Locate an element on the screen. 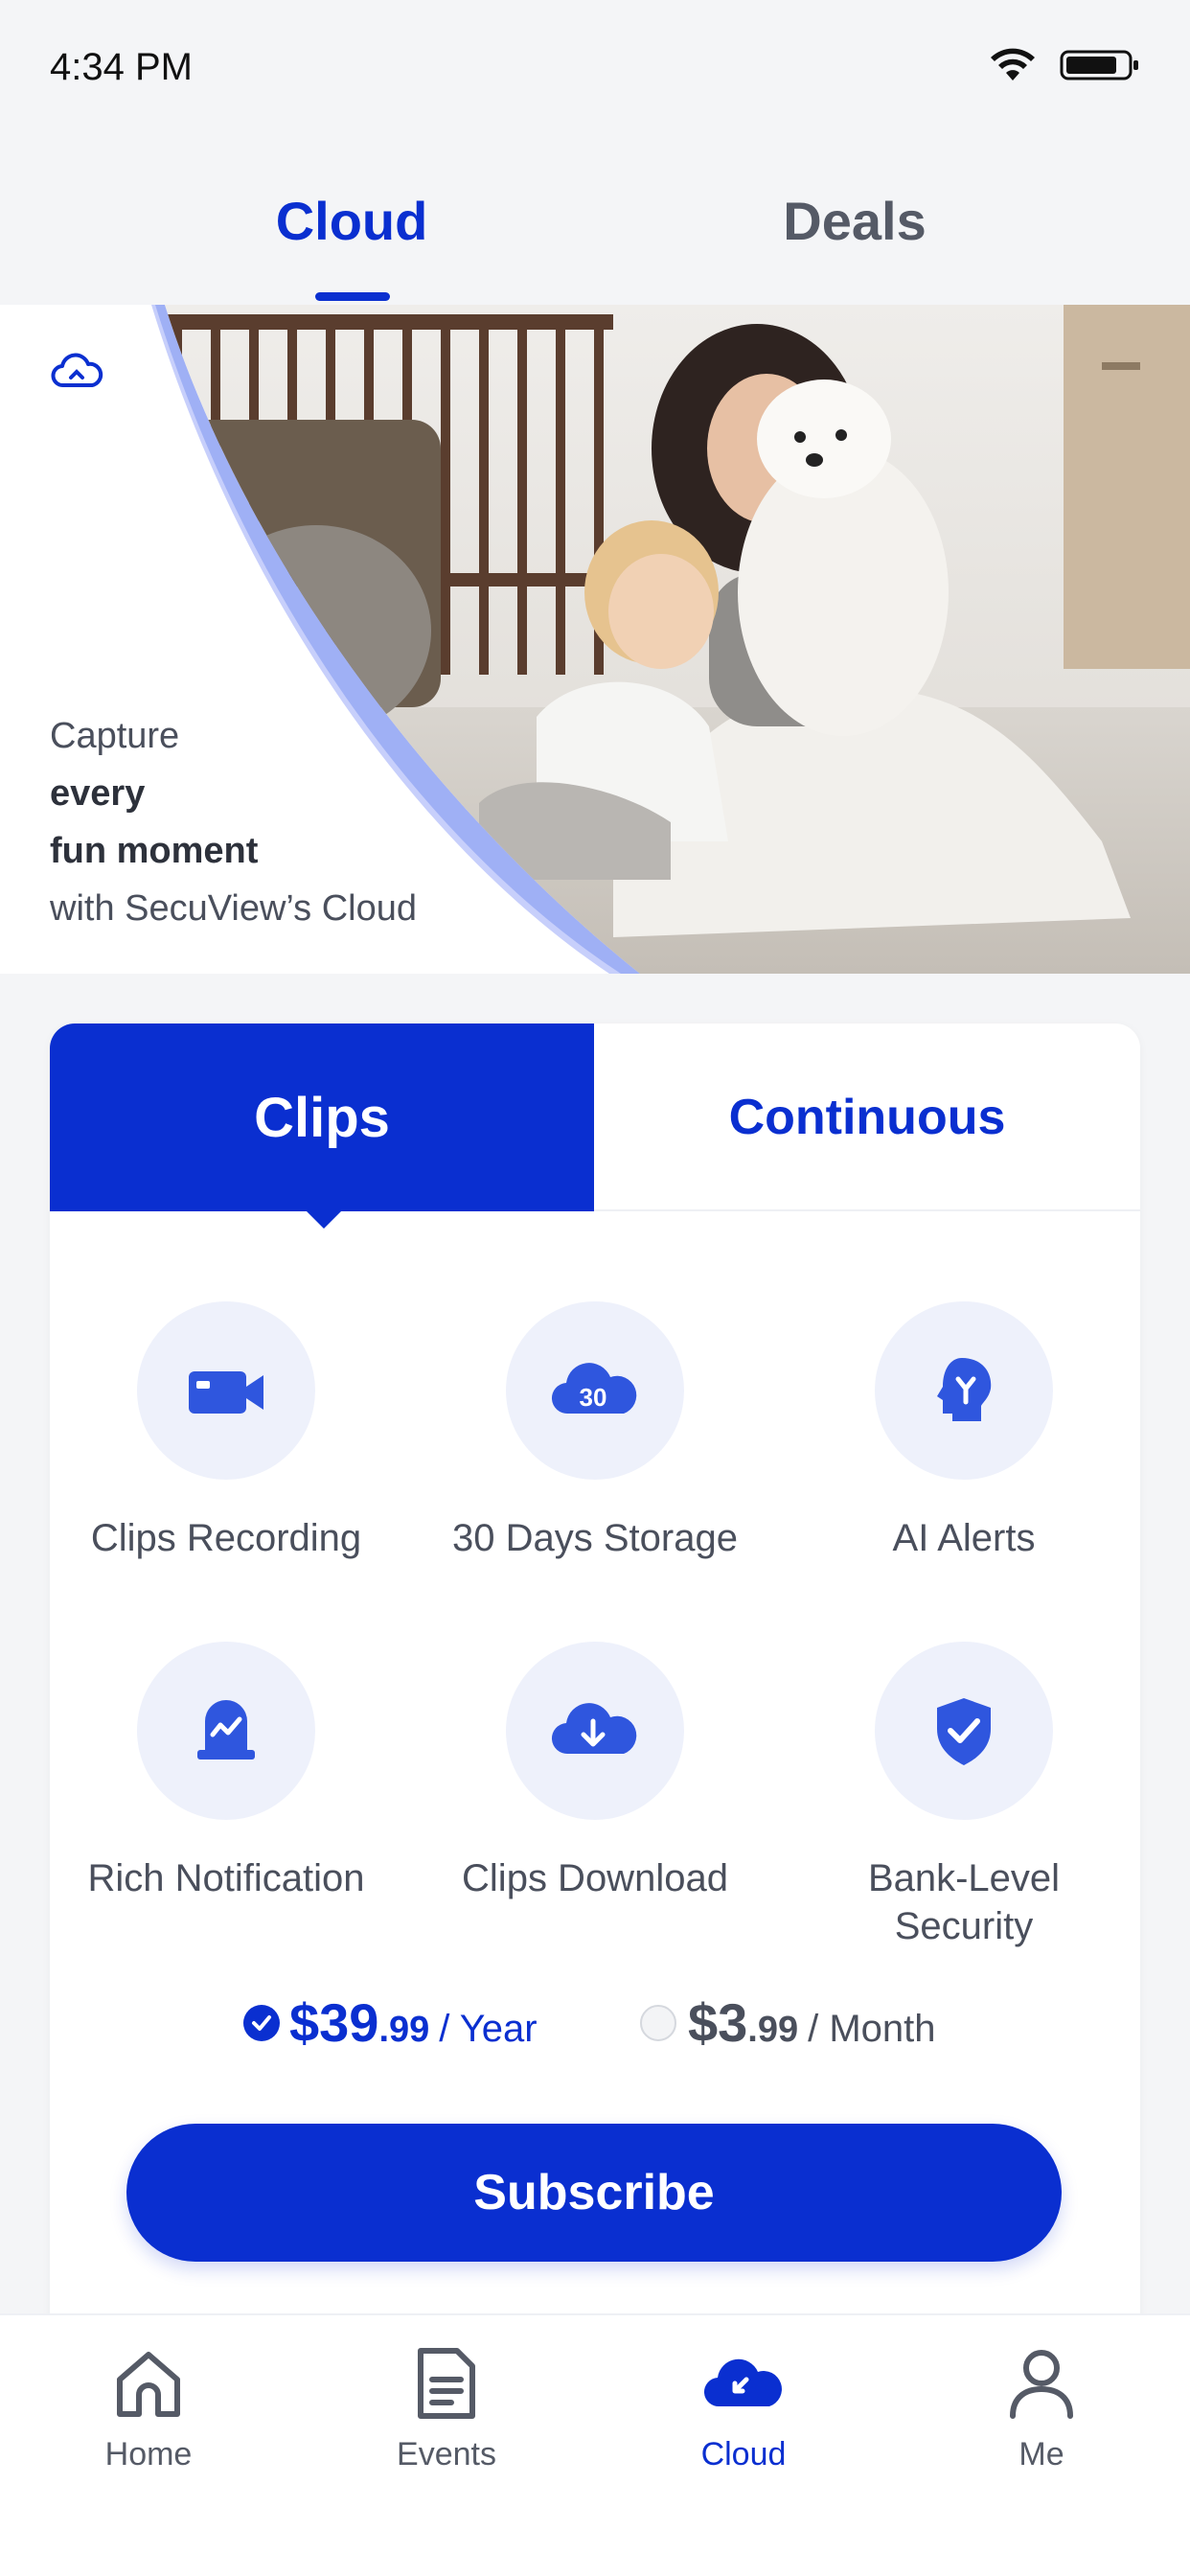 The image size is (1190, 2576). nav-events: Events is located at coordinates (447, 2406).